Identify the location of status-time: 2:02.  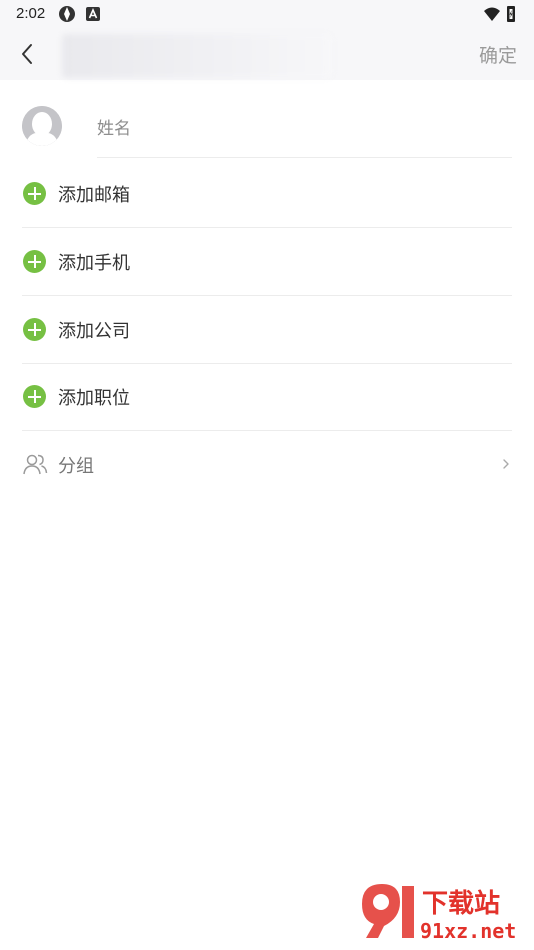
(31, 13).